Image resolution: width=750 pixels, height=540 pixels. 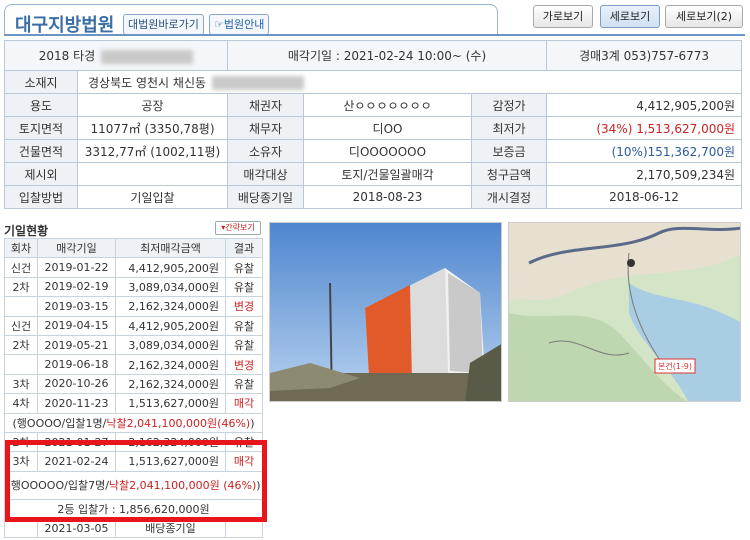 I want to click on table-row: 2019-06-18 2,162,324,000원 변경, so click(x=133, y=364).